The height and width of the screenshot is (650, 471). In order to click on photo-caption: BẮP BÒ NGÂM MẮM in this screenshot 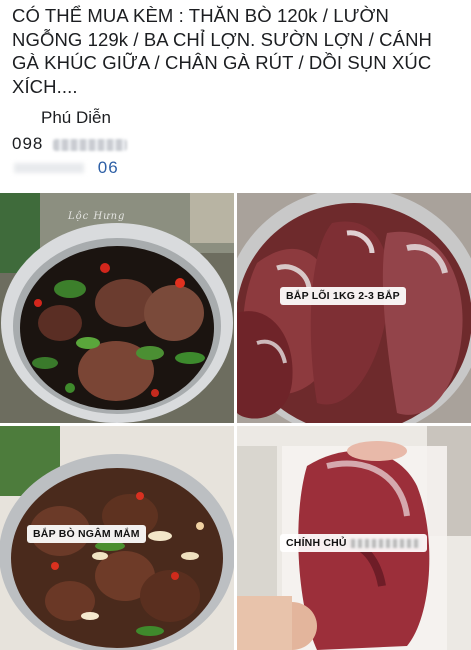, I will do `click(86, 534)`.